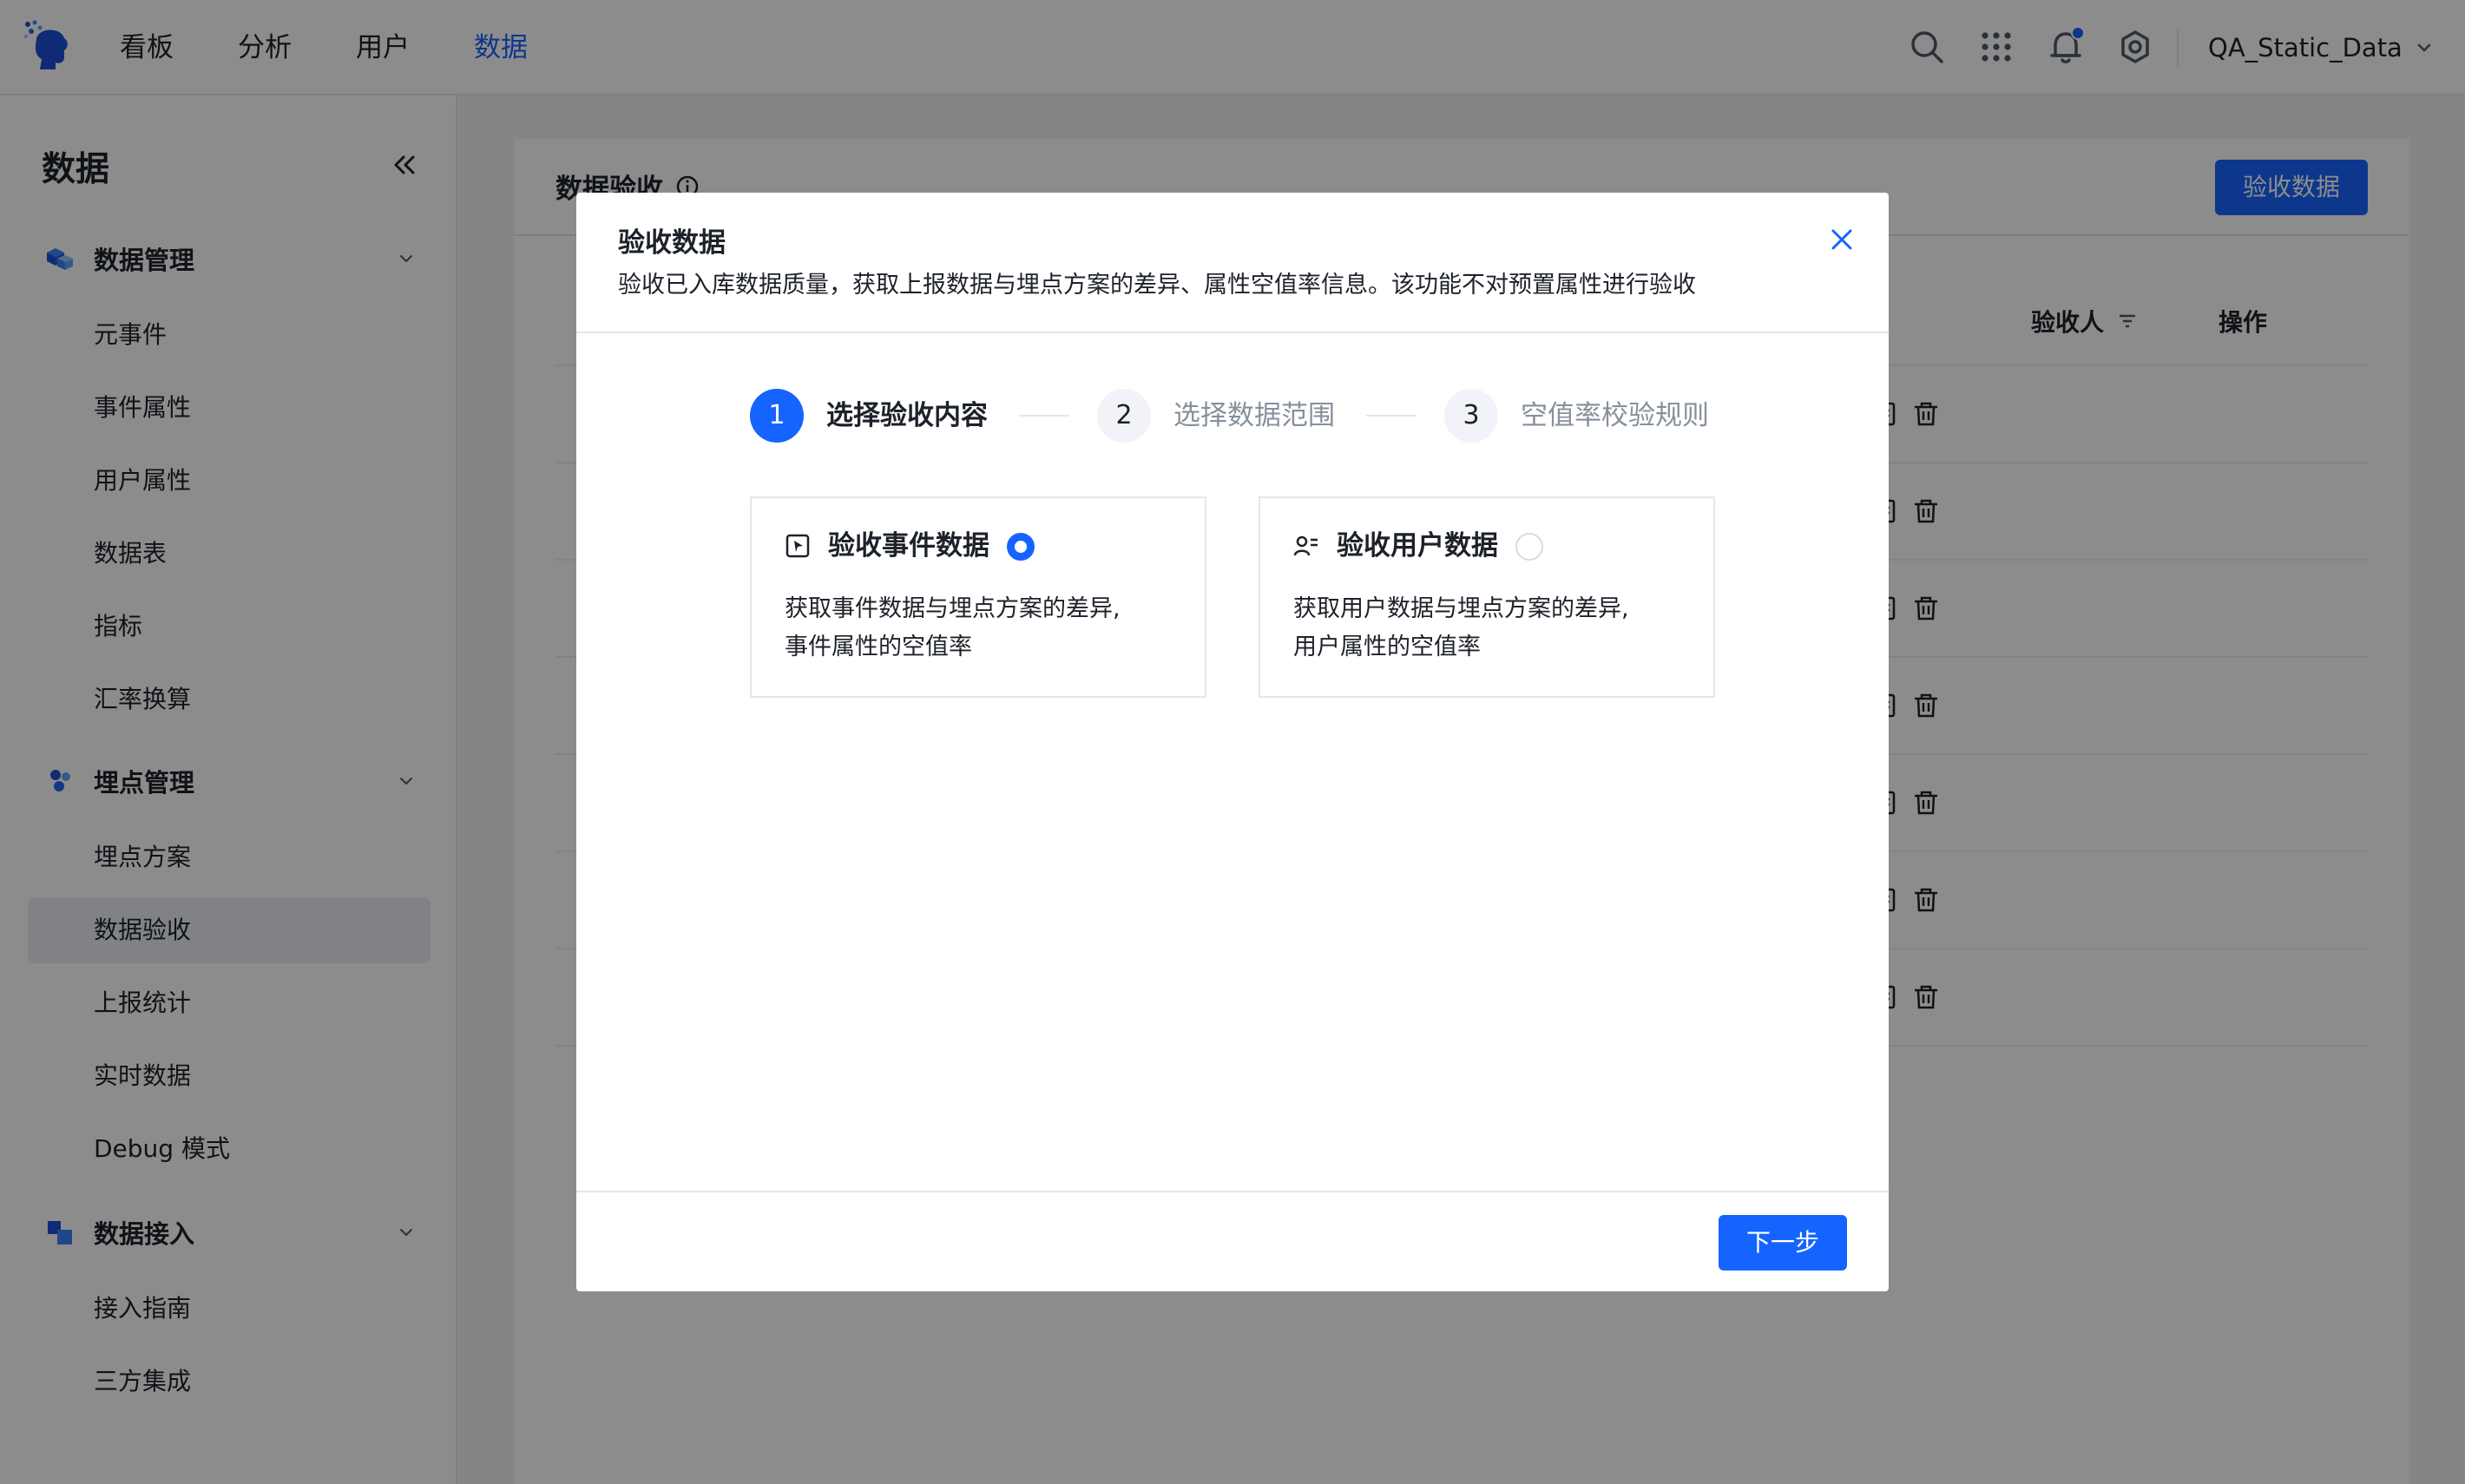 This screenshot has height=1484, width=2465. What do you see at coordinates (777, 416) in the screenshot?
I see `step-1-circle: 1` at bounding box center [777, 416].